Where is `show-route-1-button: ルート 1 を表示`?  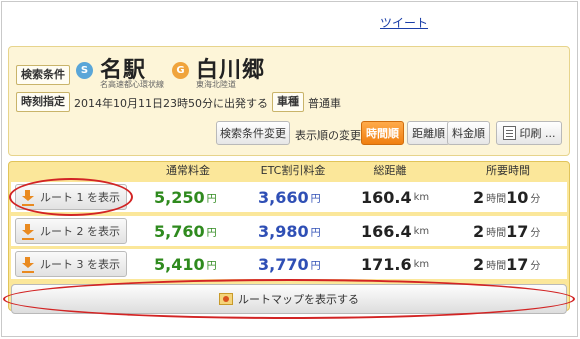 show-route-1-button: ルート 1 を表示 is located at coordinates (71, 197).